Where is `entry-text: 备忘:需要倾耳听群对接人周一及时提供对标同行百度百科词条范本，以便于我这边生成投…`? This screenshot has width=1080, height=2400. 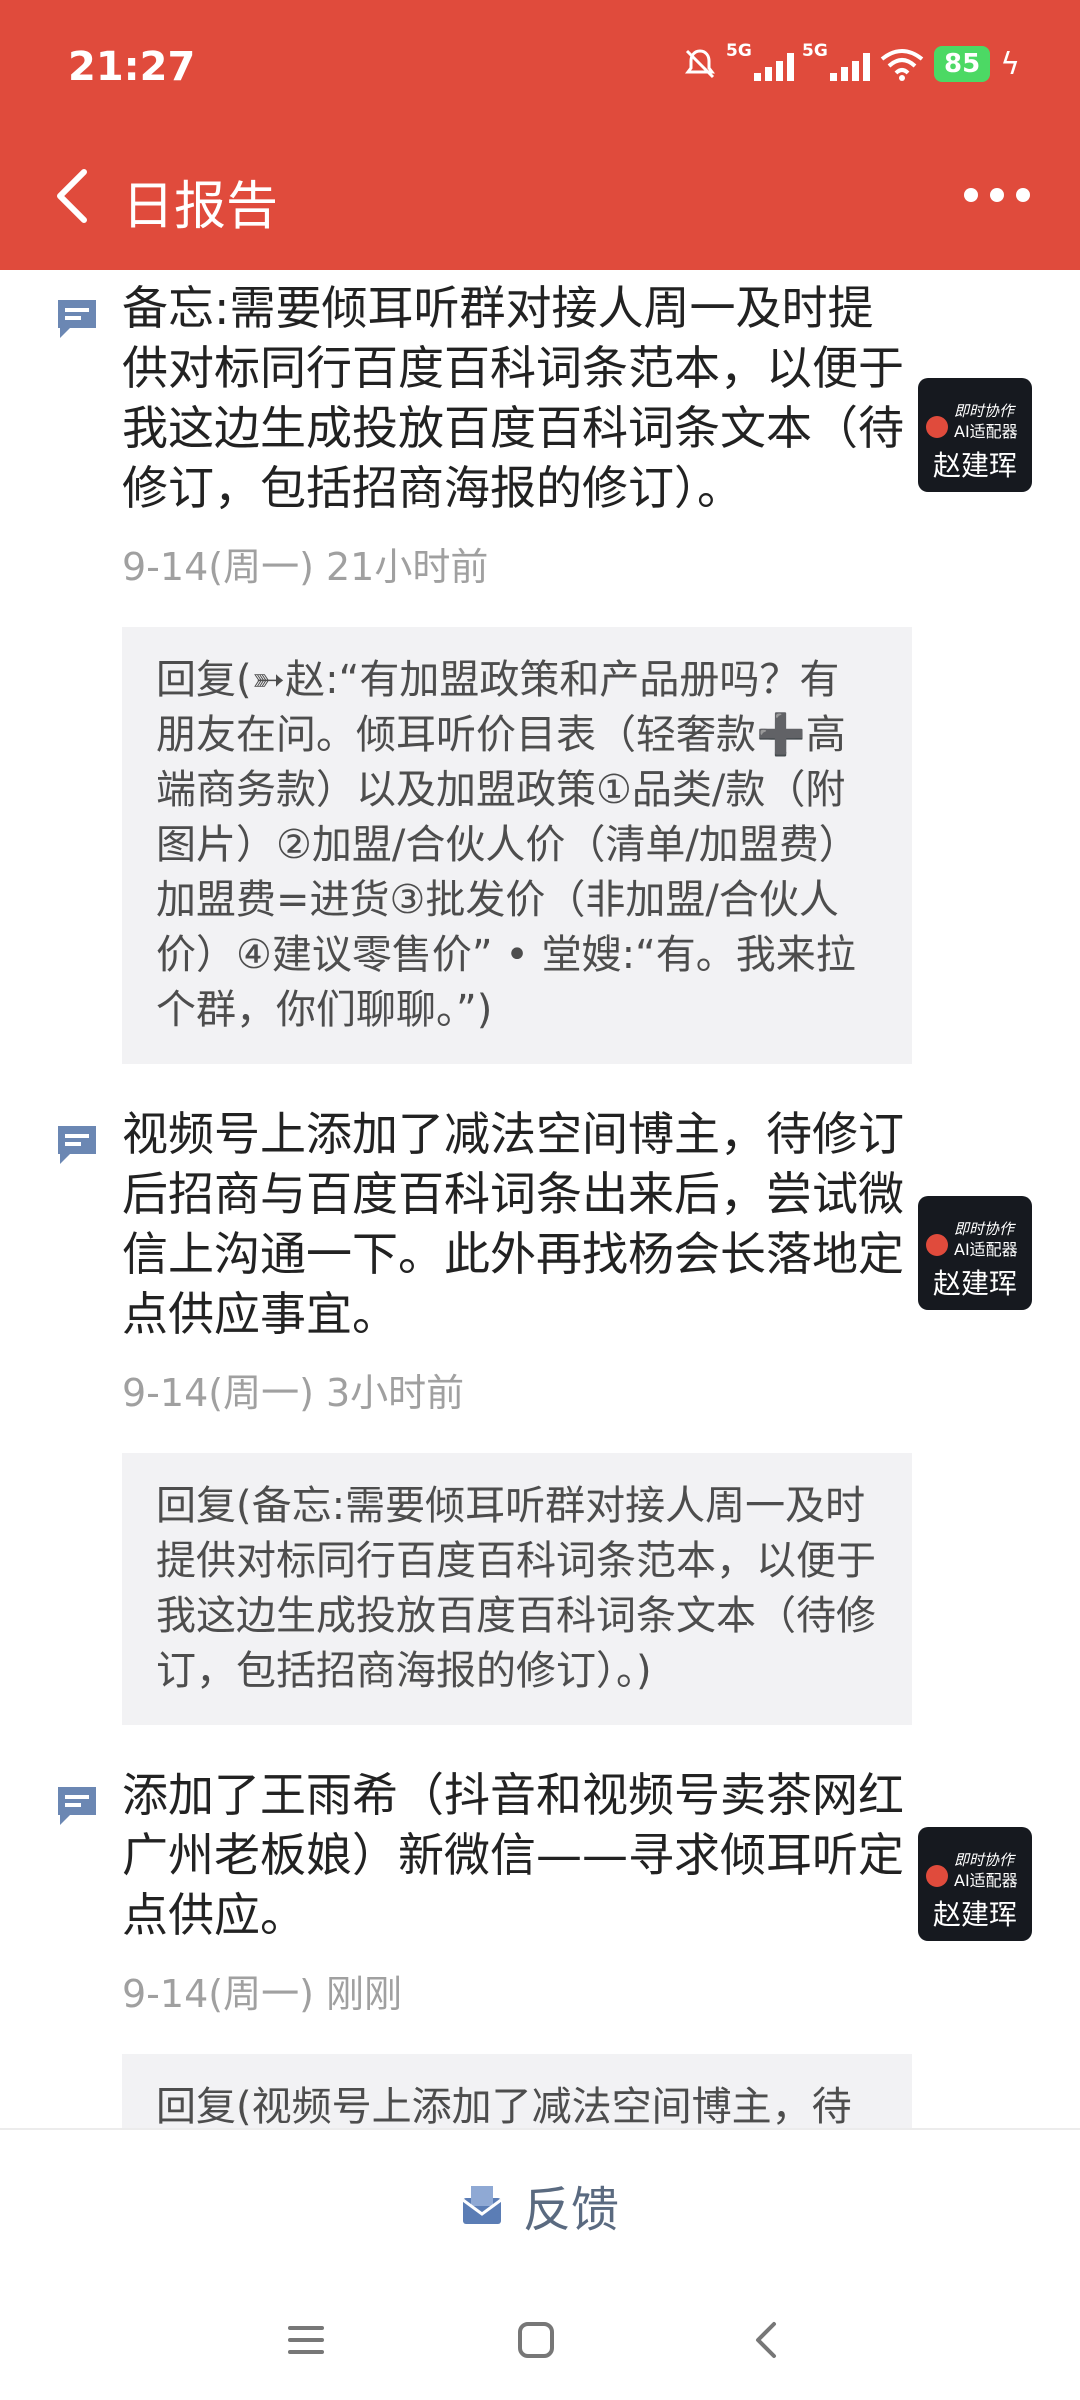
entry-text: 备忘:需要倾耳听群对接人周一及时提供对标同行百度百科词条范本，以便于我这边生成投… is located at coordinates (513, 398).